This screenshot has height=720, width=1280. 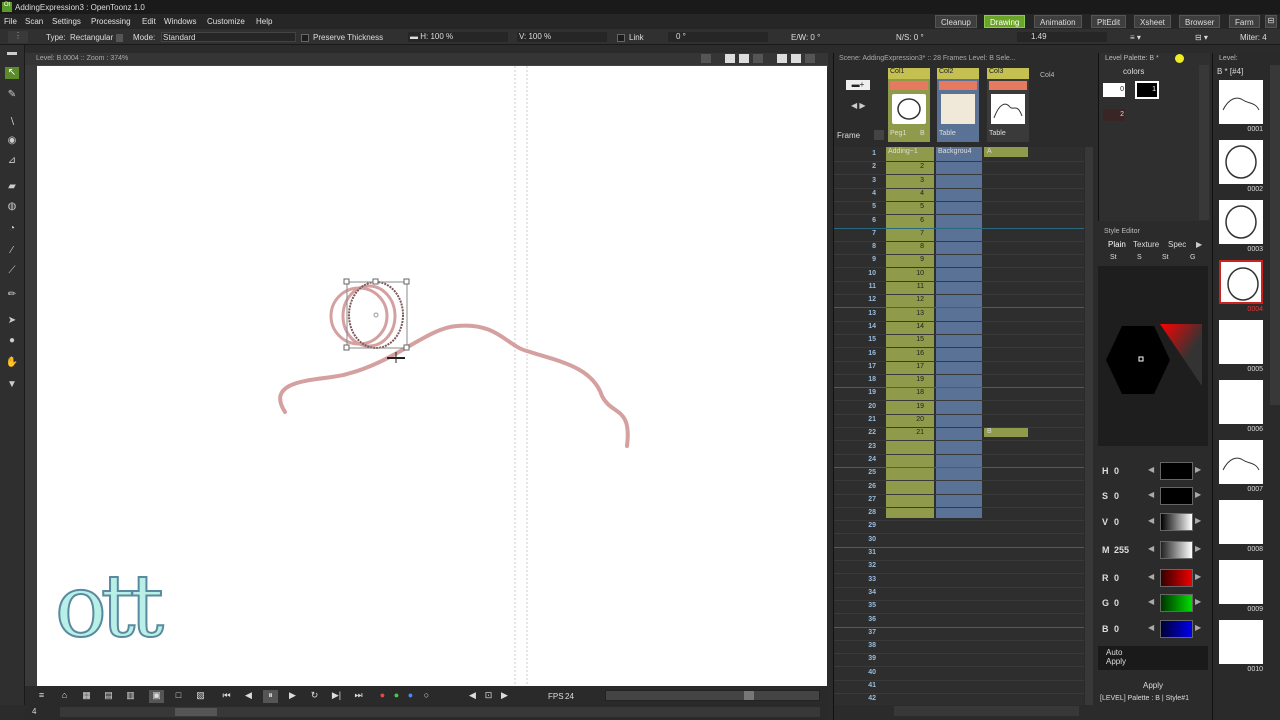 I want to click on cell-frame-number: 20, so click(x=909, y=419).